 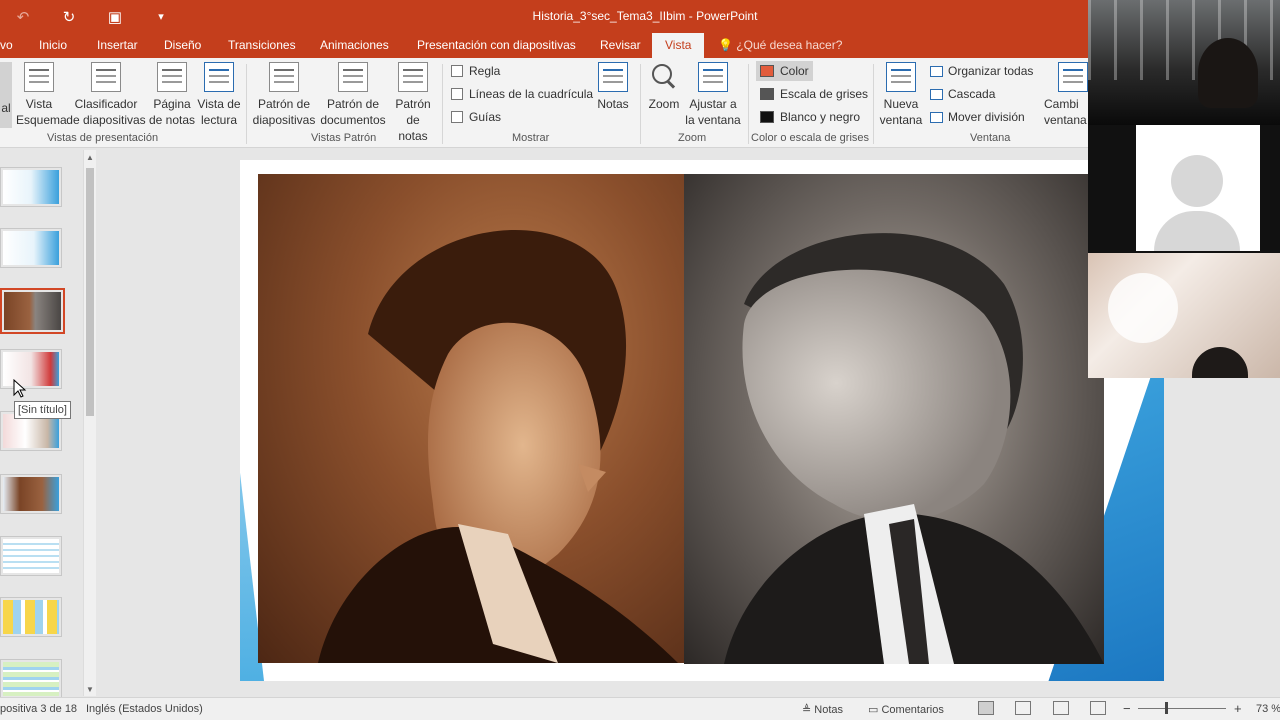 What do you see at coordinates (23, 16) in the screenshot?
I see `undo-icon: ↶` at bounding box center [23, 16].